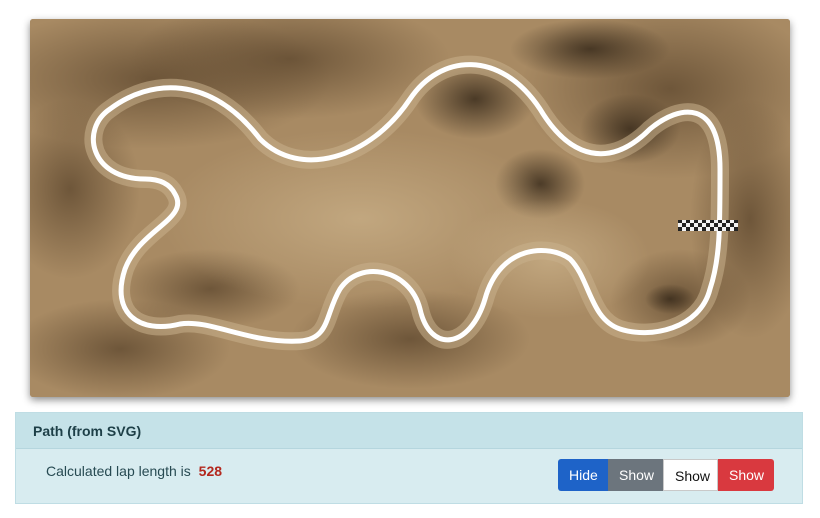 The height and width of the screenshot is (518, 820). Describe the element at coordinates (583, 475) in the screenshot. I see `hide-button: Hide` at that location.